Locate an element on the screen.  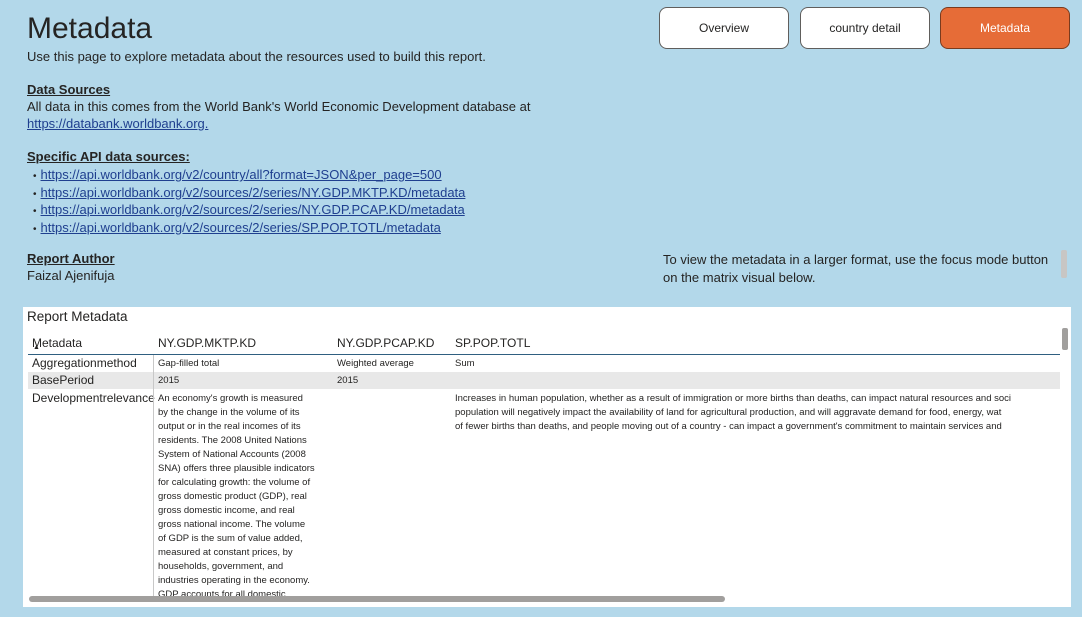
author-name: Faizal Ajenifuja is located at coordinates (71, 275).